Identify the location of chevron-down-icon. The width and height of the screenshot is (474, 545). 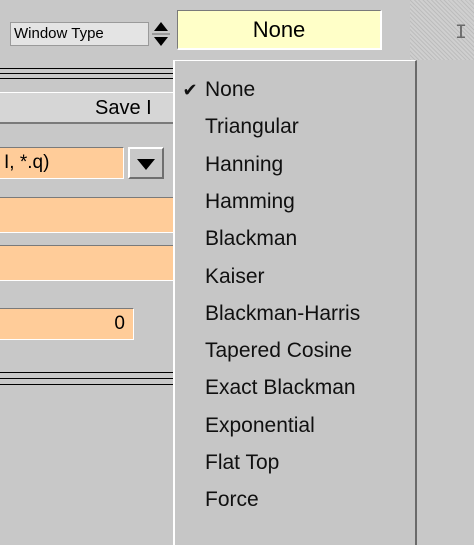
(146, 164).